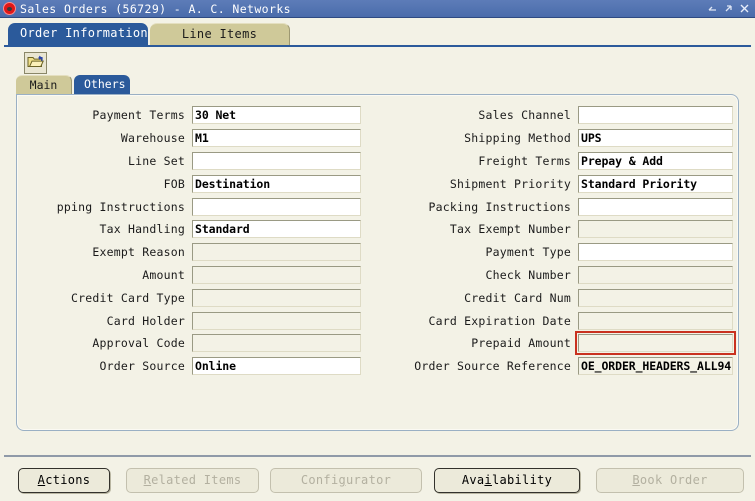 The image size is (755, 501). Describe the element at coordinates (744, 9) in the screenshot. I see `close-button` at that location.